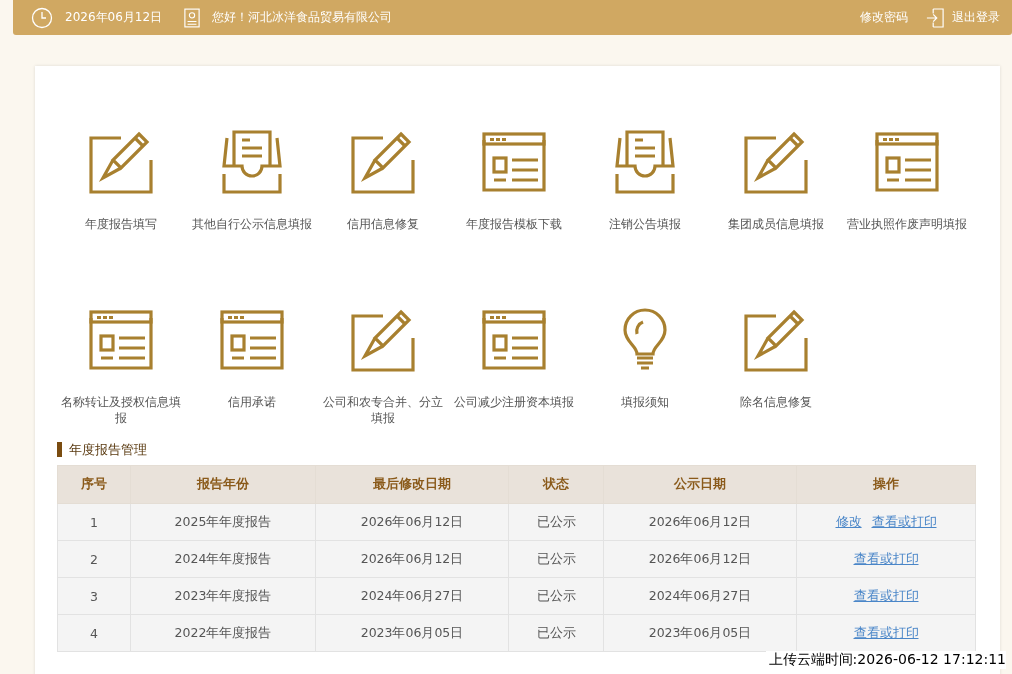 The width and height of the screenshot is (1012, 674). I want to click on tile-label: 名称转让及授权信息填报, so click(120, 410).